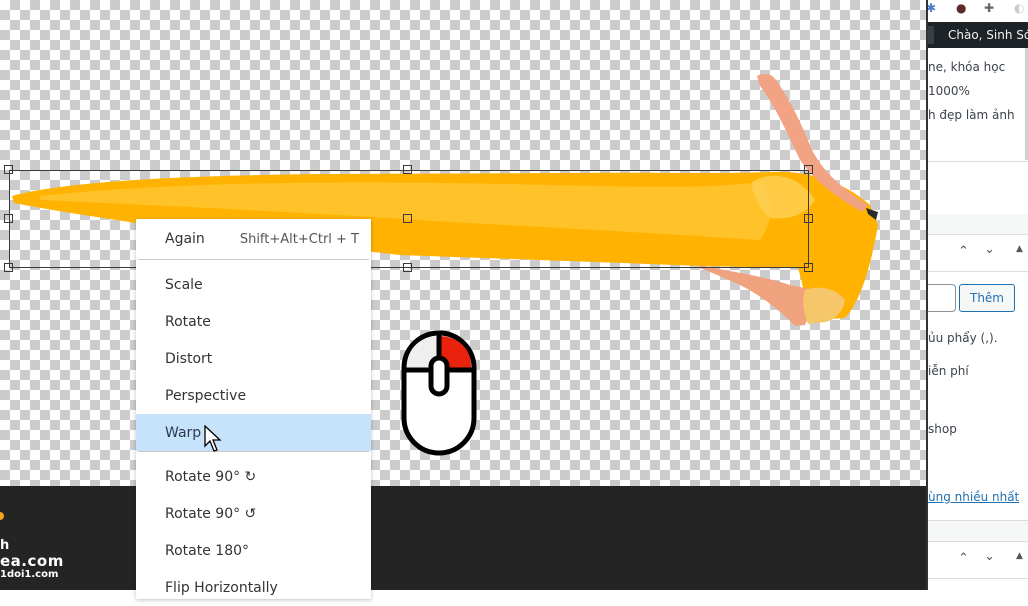  Describe the element at coordinates (206, 395) in the screenshot. I see `menu-item-label: Perspective` at that location.